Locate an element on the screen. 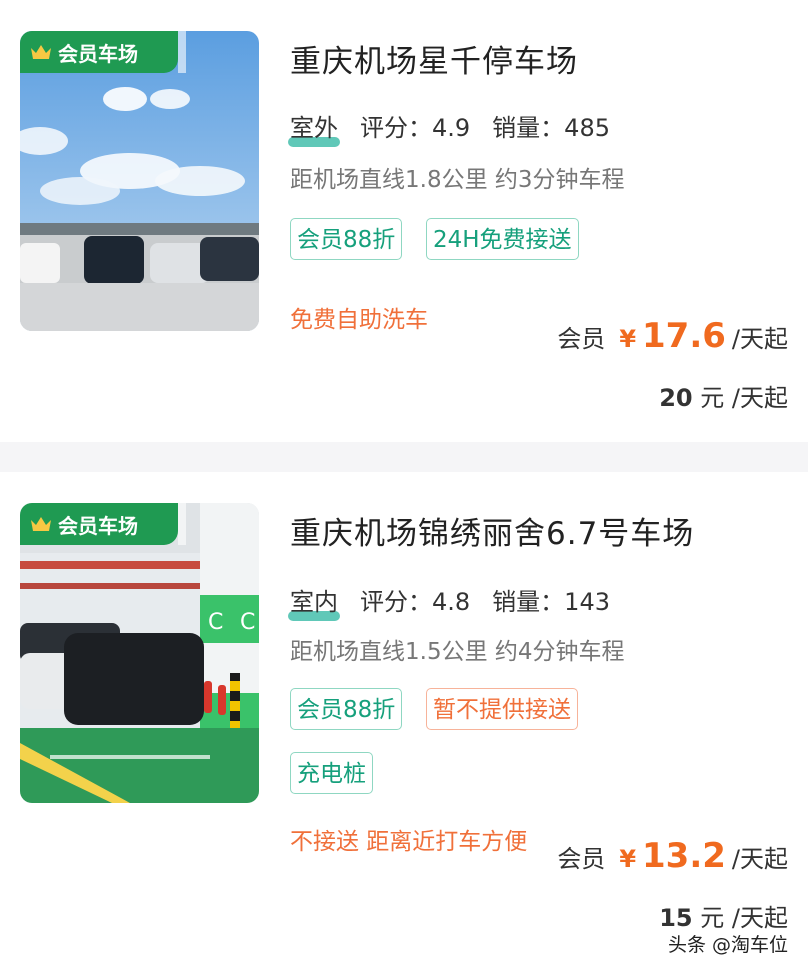 The height and width of the screenshot is (968, 808). lot-distance: 距机场直线1.8公里 约3分钟车程 is located at coordinates (457, 180).